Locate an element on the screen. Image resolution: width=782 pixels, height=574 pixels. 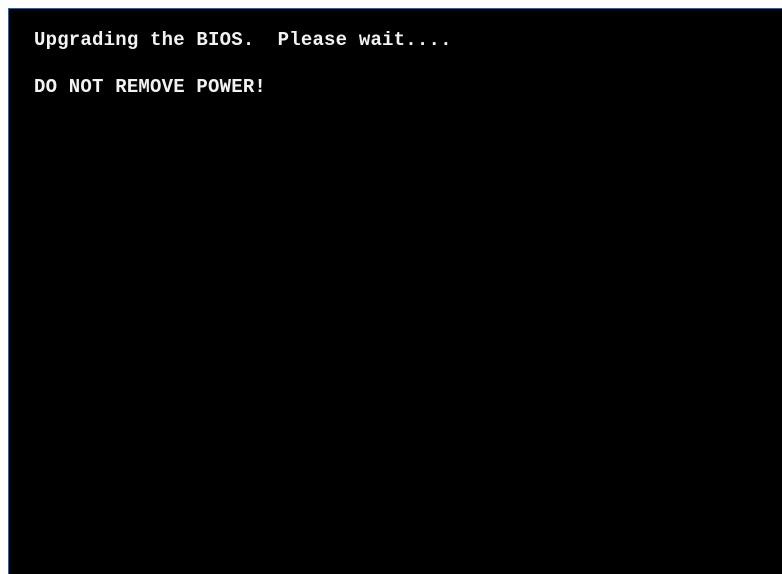
power-warning: DO NOT REMOVE POWER! is located at coordinates (150, 87).